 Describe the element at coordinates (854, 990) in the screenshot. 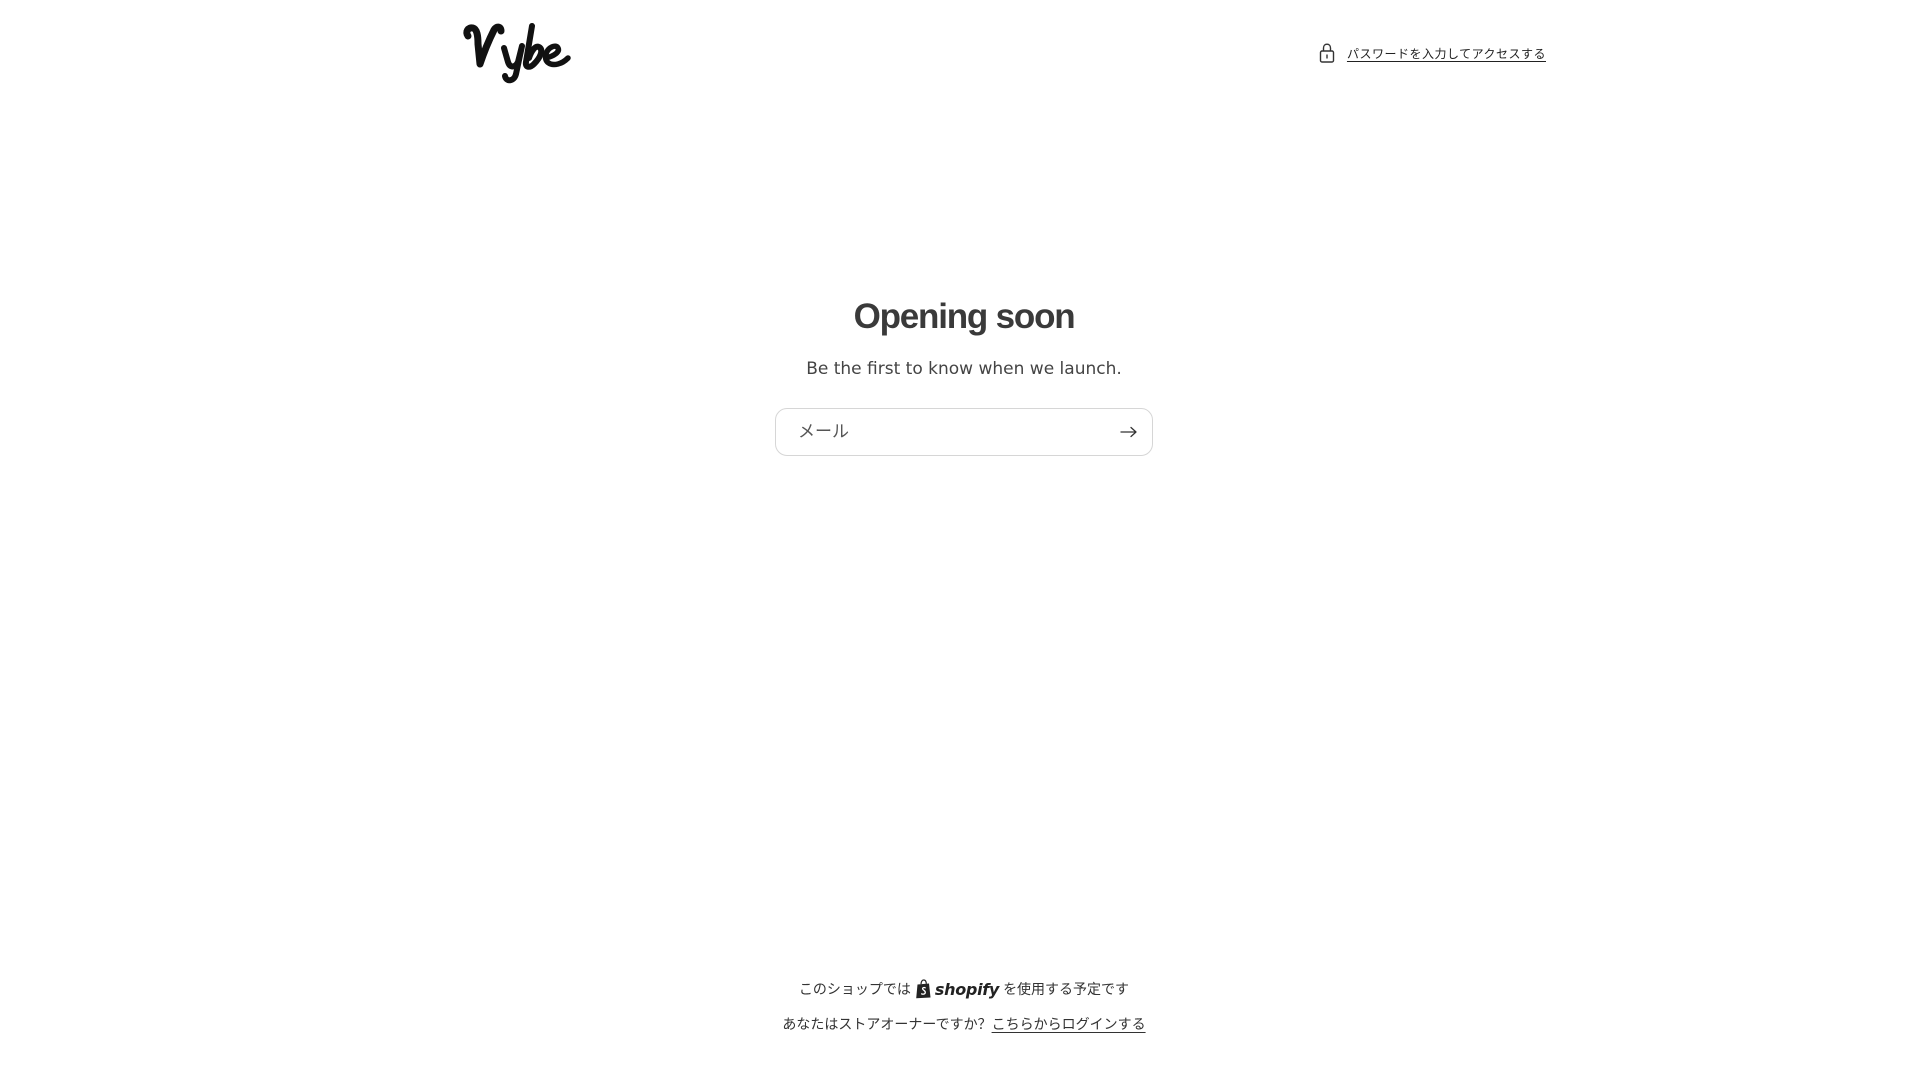

I see `powered-prefix: このショップでは` at that location.